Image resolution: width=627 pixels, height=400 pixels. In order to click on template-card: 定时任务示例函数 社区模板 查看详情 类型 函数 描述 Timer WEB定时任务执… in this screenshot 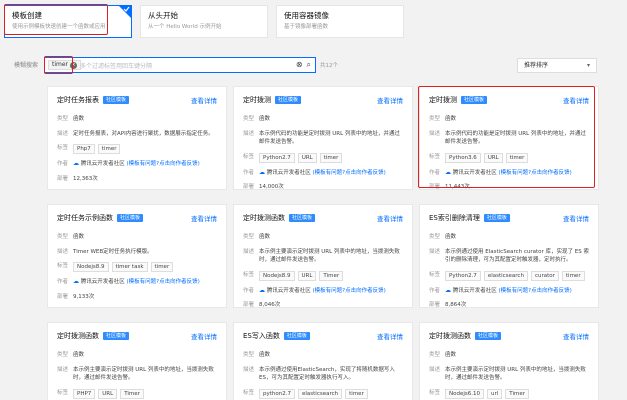, I will do `click(137, 256)`.